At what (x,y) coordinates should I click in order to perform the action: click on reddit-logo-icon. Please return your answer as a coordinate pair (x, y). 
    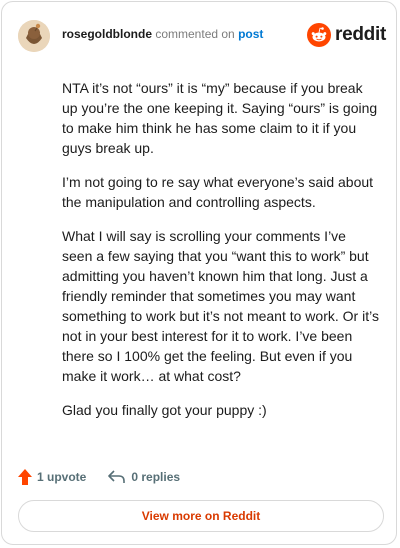
    Looking at the image, I should click on (319, 35).